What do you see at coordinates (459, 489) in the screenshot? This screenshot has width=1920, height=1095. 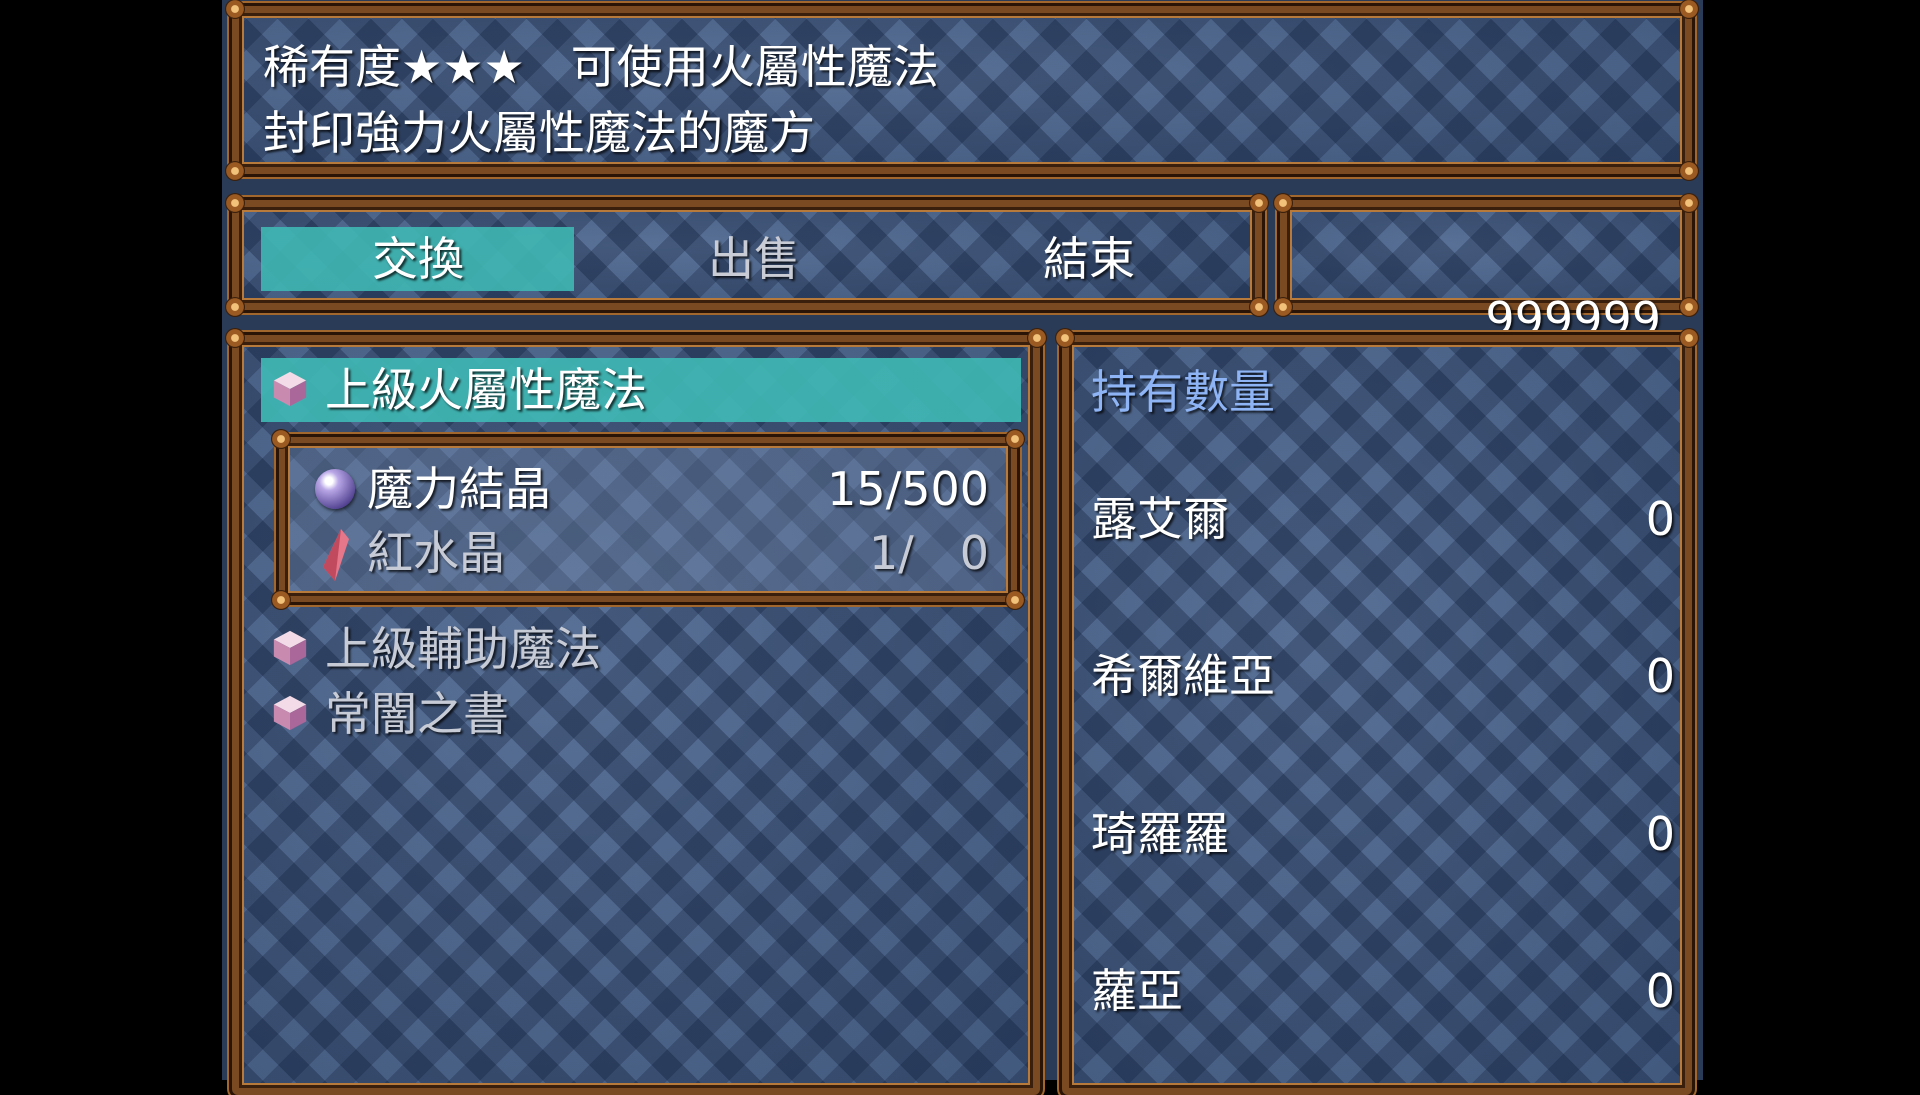 I see `material-name: 魔力結晶` at bounding box center [459, 489].